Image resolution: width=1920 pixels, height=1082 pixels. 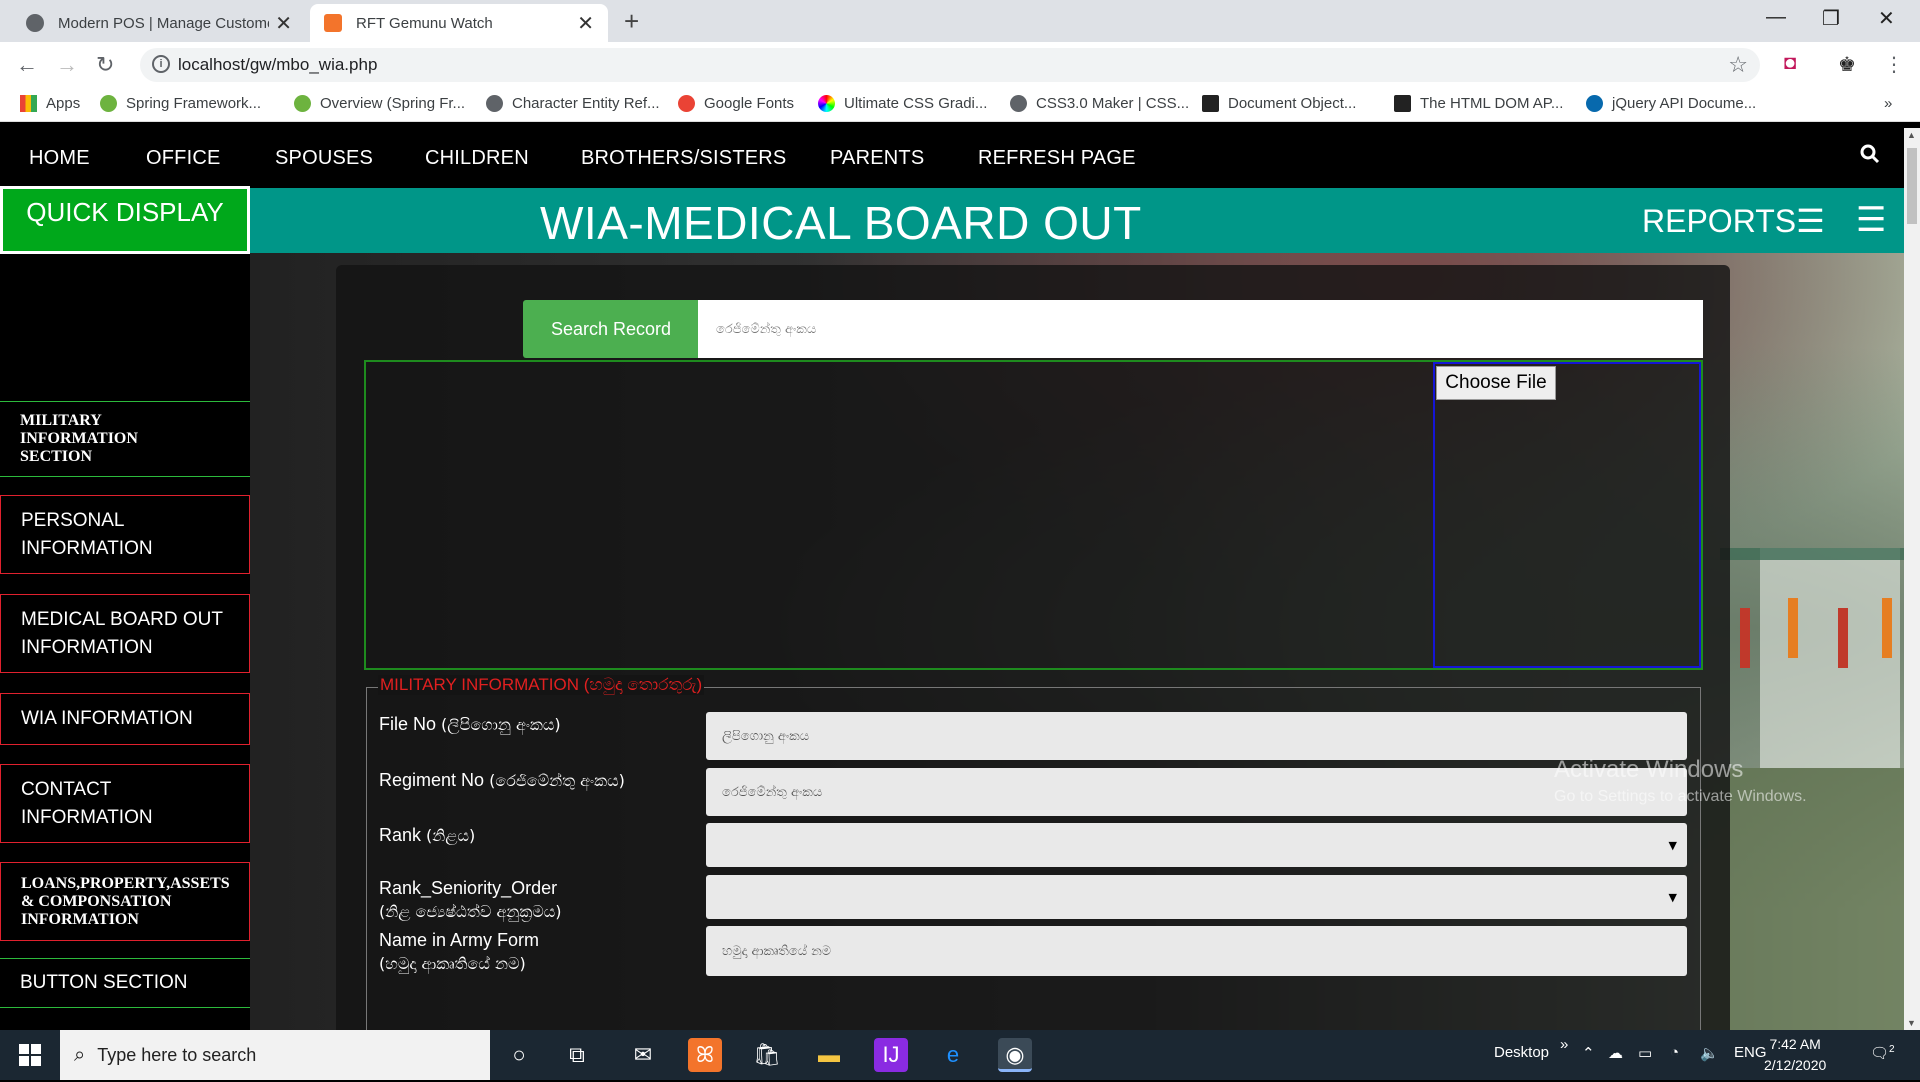 I want to click on hamburger-menu-icon: ☰, so click(x=1871, y=220).